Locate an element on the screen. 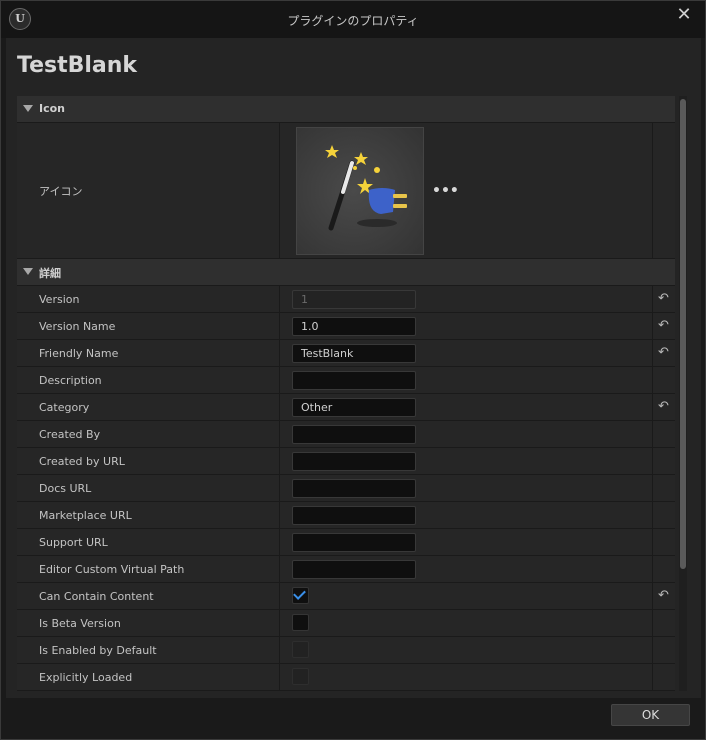  property-row: Version 1 ↶ is located at coordinates (346, 299).